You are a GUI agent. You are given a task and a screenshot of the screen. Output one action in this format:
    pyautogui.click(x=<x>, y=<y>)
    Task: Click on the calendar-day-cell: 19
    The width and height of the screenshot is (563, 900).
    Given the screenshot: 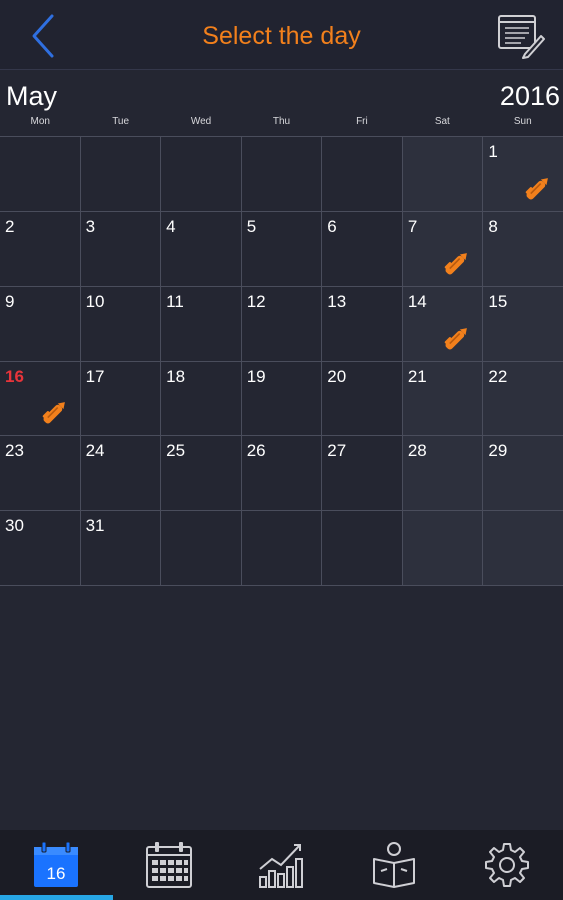 What is the action you would take?
    pyautogui.click(x=281, y=398)
    